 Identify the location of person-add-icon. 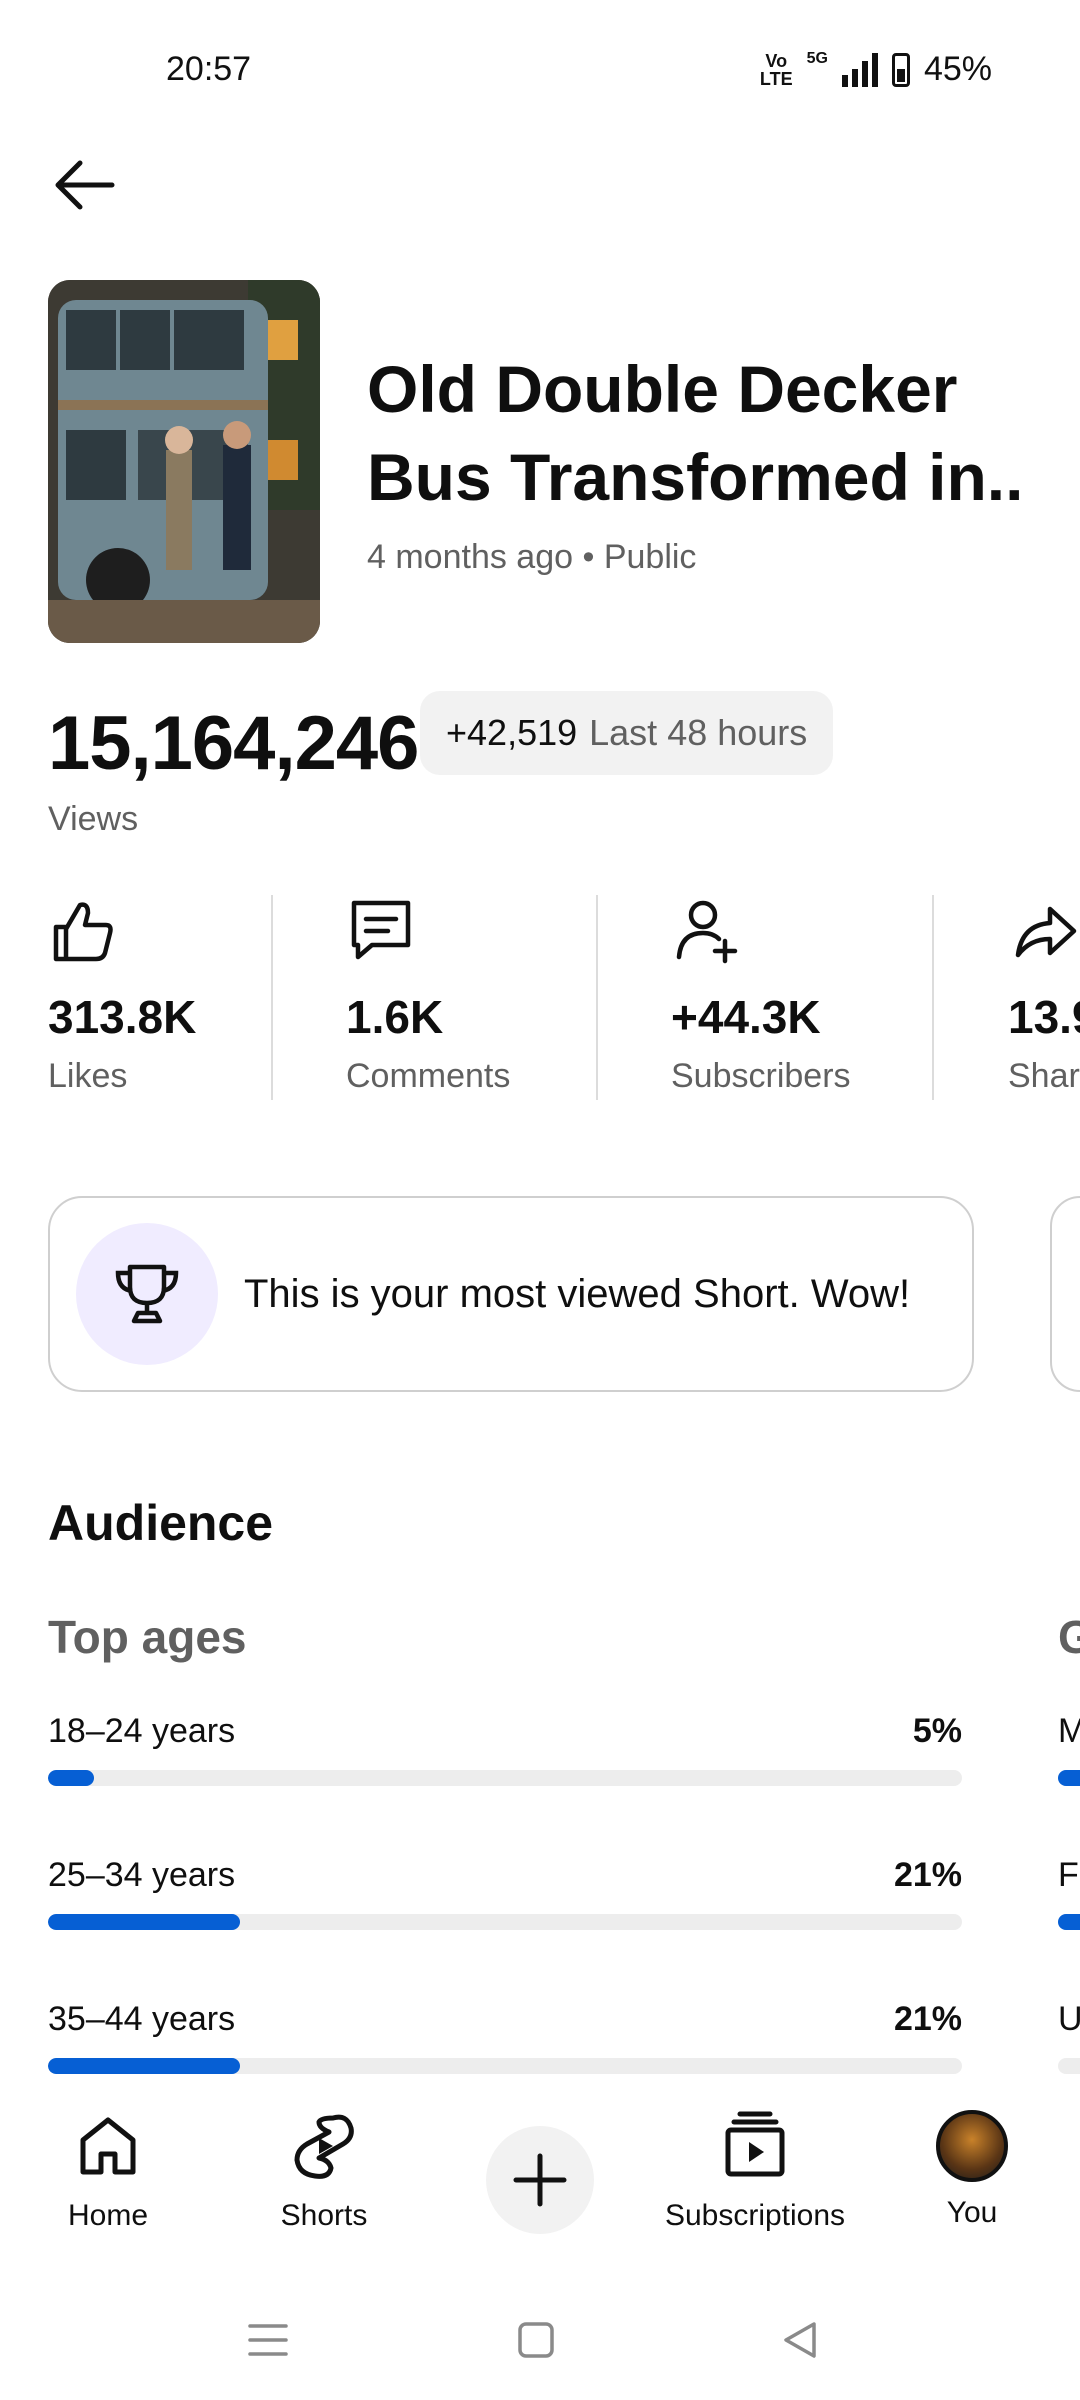
(707, 932).